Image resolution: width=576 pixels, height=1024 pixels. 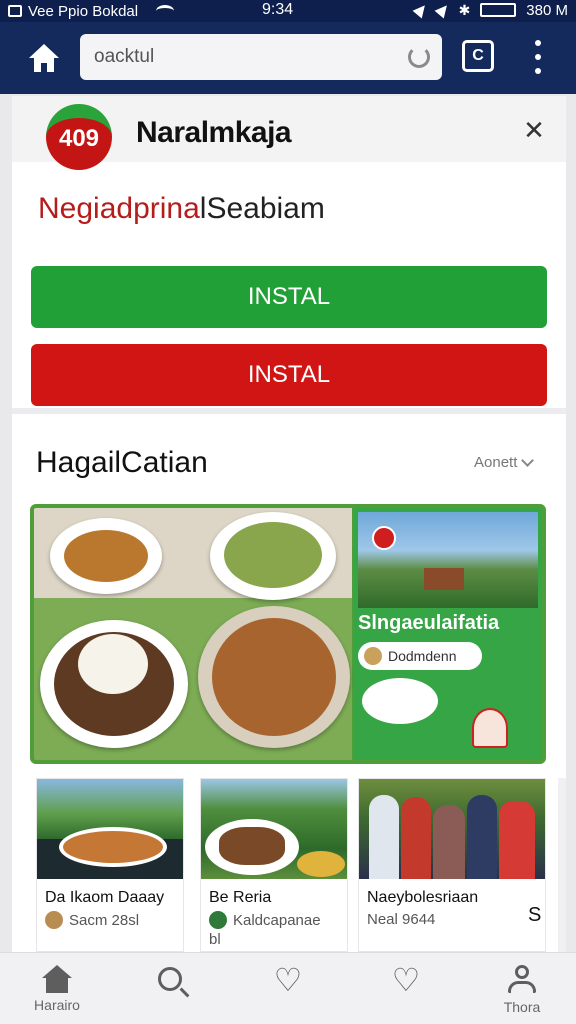 I want to click on status-time: 9:34, so click(x=278, y=9).